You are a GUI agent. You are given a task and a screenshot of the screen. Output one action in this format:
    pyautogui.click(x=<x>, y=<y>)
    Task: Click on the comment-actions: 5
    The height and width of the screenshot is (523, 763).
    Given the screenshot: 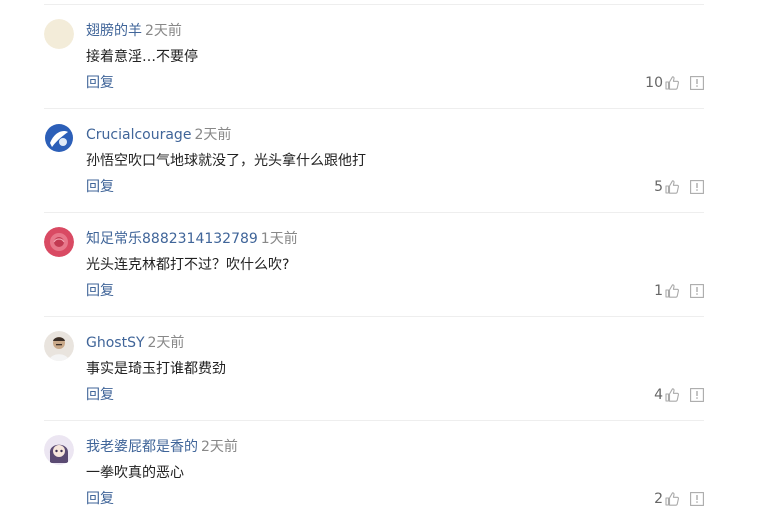 What is the action you would take?
    pyautogui.click(x=679, y=187)
    